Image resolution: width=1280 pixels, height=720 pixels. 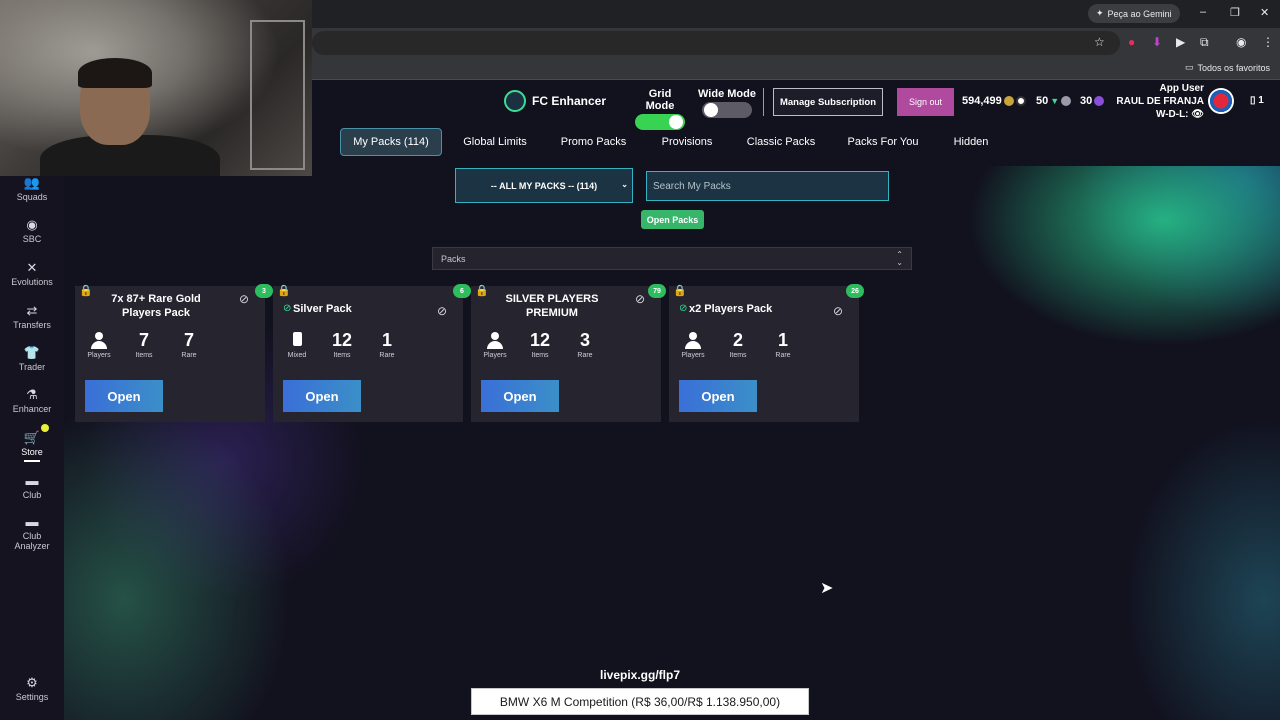 I want to click on eye-icon: 👁, so click(x=1197, y=114).